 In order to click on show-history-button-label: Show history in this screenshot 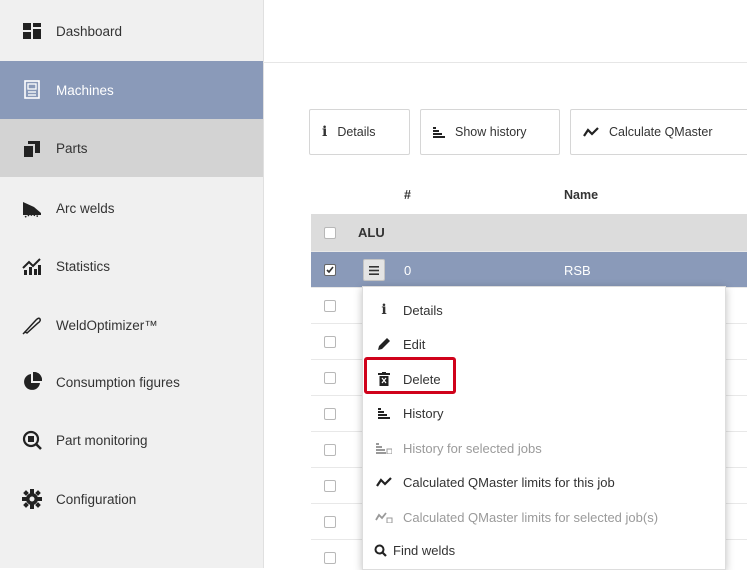, I will do `click(491, 132)`.